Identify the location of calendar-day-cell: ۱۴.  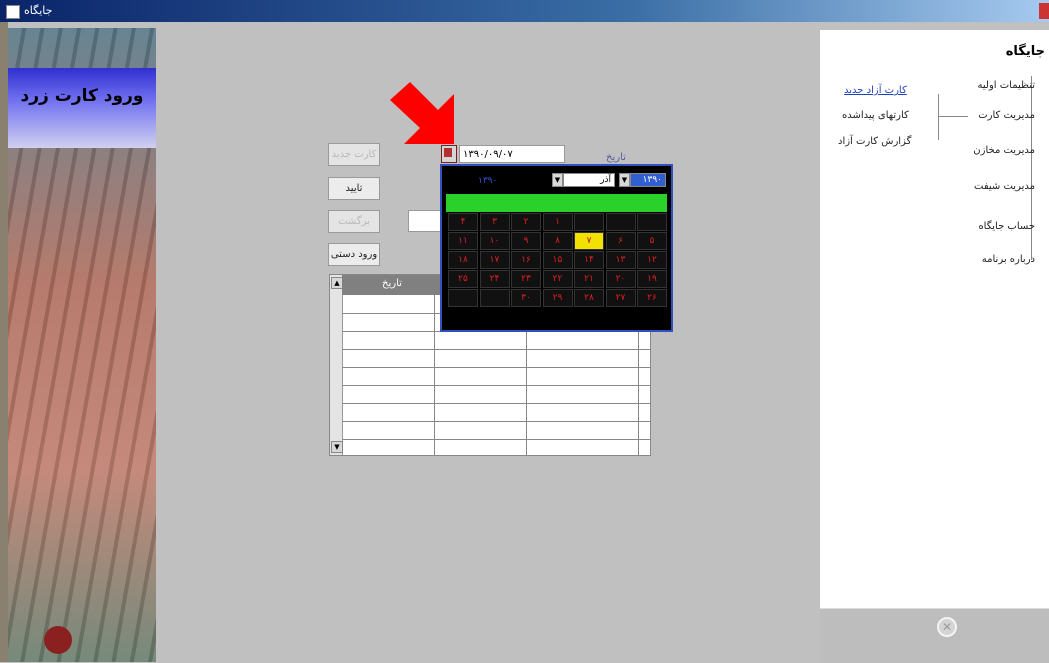
(589, 260).